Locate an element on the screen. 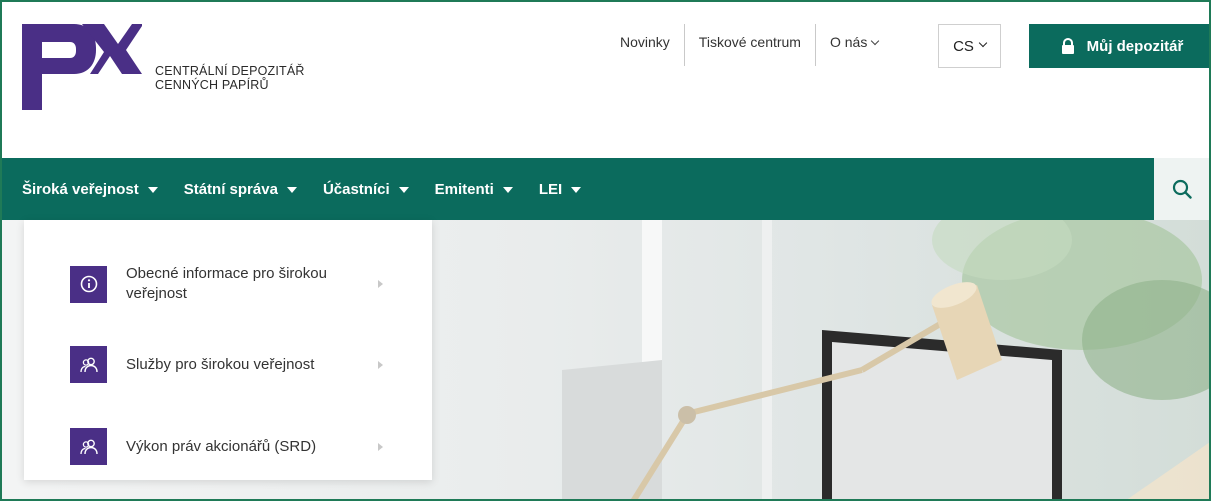 Image resolution: width=1211 pixels, height=501 pixels. dropdown-item-general-info: Obecné informace pro širokou veřejnost is located at coordinates (240, 284).